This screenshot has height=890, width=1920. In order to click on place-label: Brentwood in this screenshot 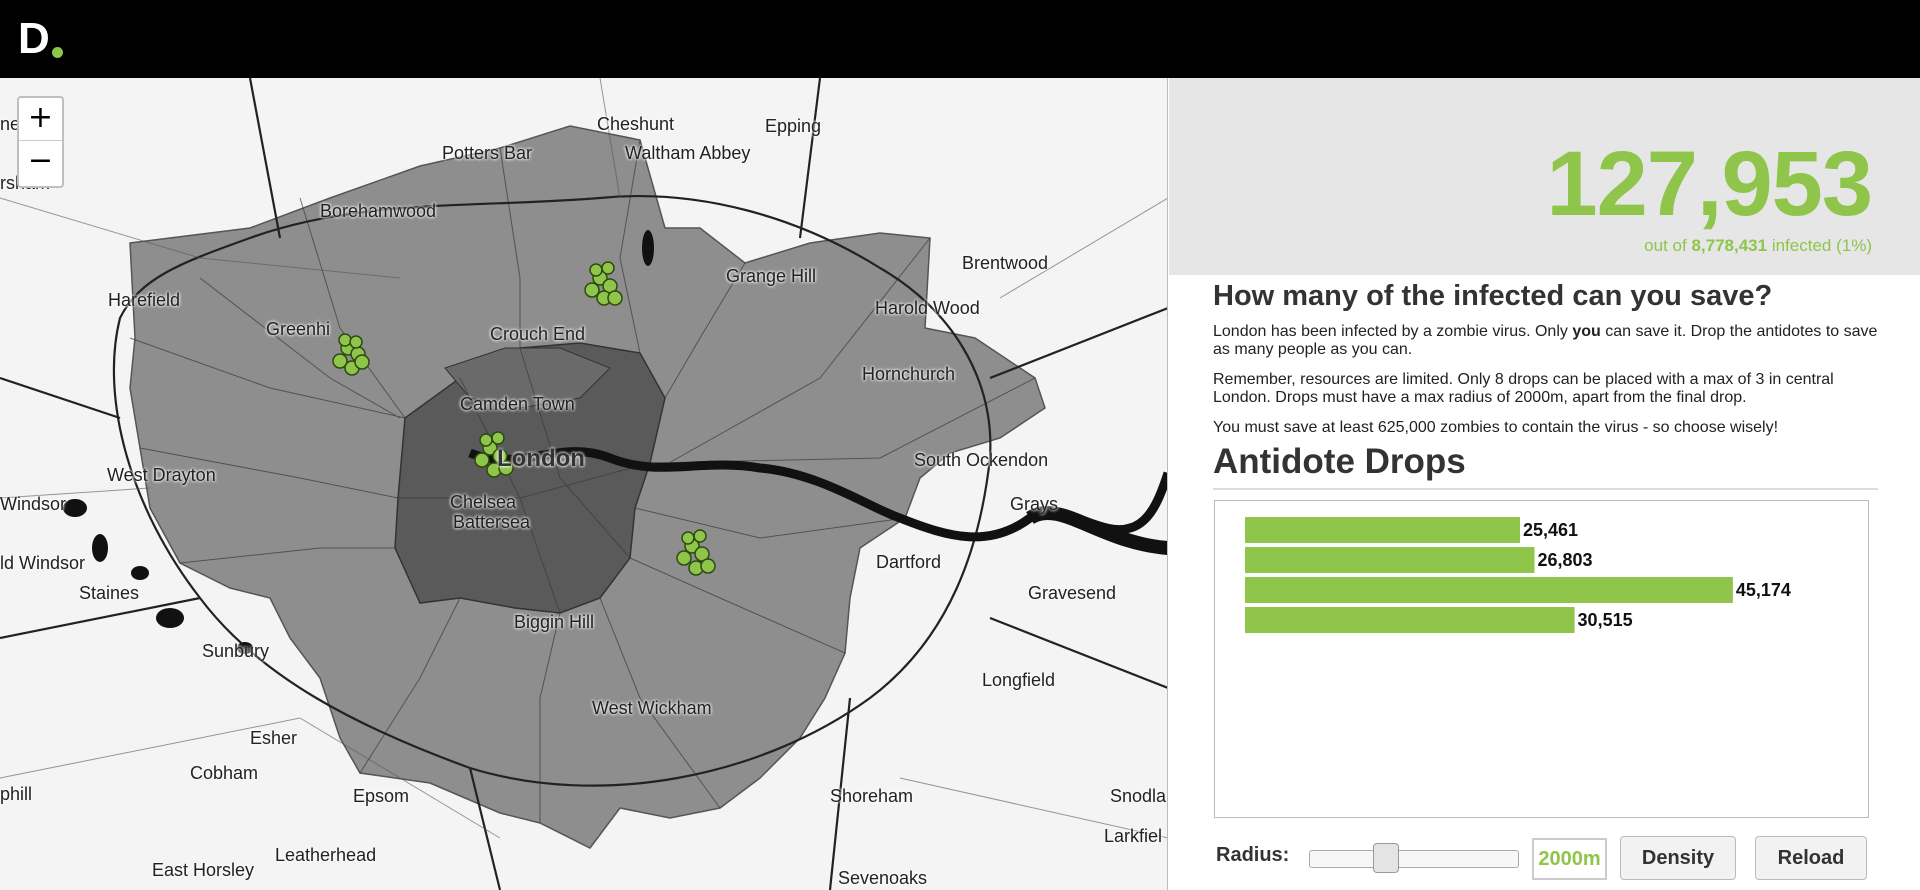, I will do `click(1005, 263)`.